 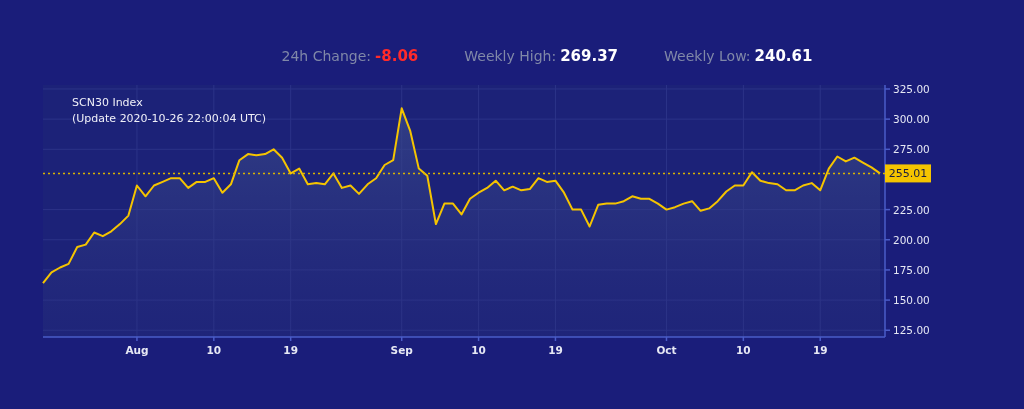 What do you see at coordinates (911, 149) in the screenshot?
I see `axis-label: 275.00` at bounding box center [911, 149].